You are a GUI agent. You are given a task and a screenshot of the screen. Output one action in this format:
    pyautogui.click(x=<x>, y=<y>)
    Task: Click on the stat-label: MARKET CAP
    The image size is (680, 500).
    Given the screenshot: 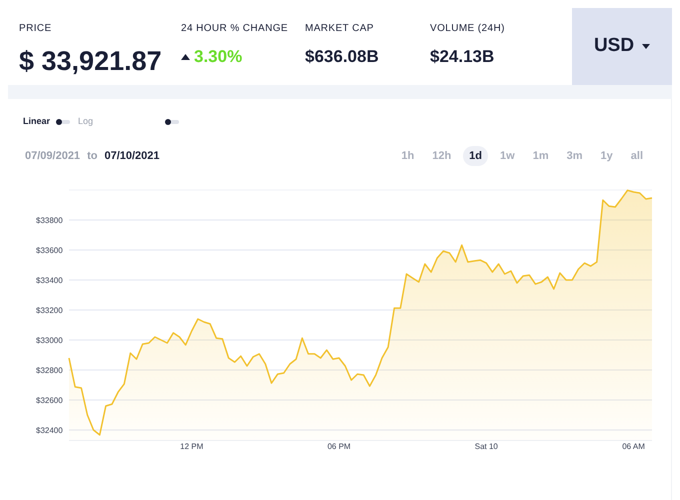 What is the action you would take?
    pyautogui.click(x=340, y=29)
    